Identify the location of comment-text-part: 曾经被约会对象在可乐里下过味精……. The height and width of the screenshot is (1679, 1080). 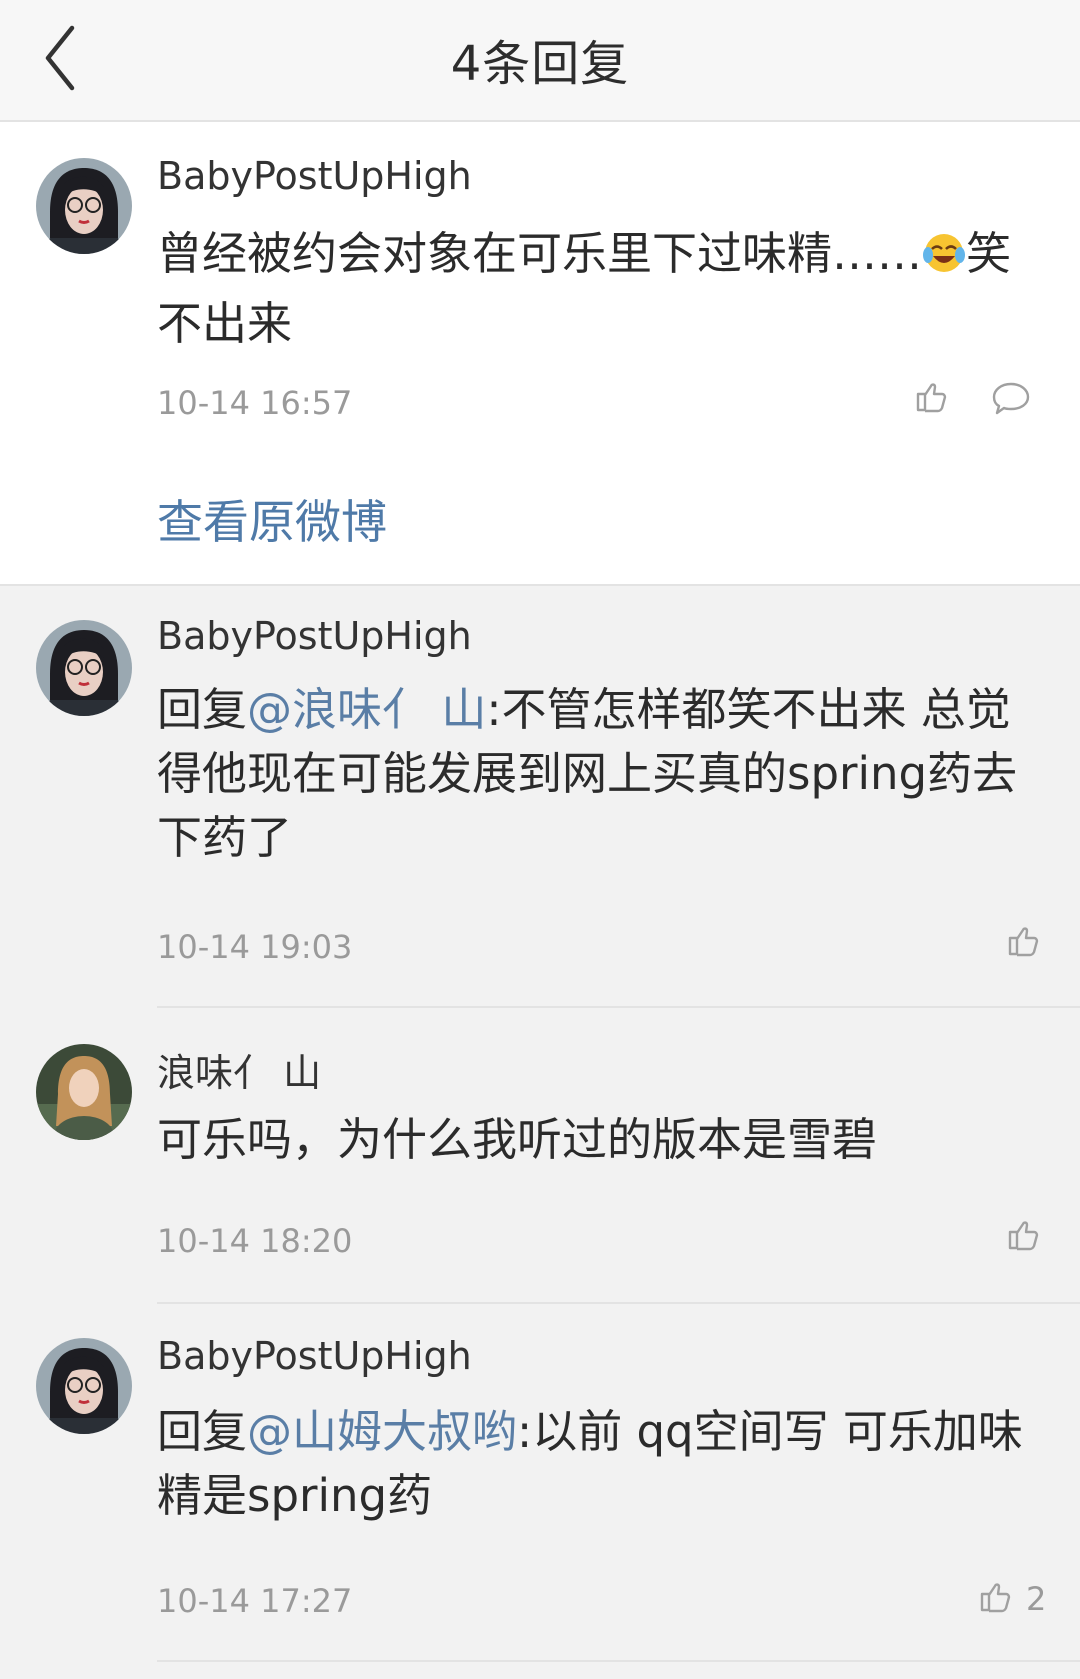
(540, 253).